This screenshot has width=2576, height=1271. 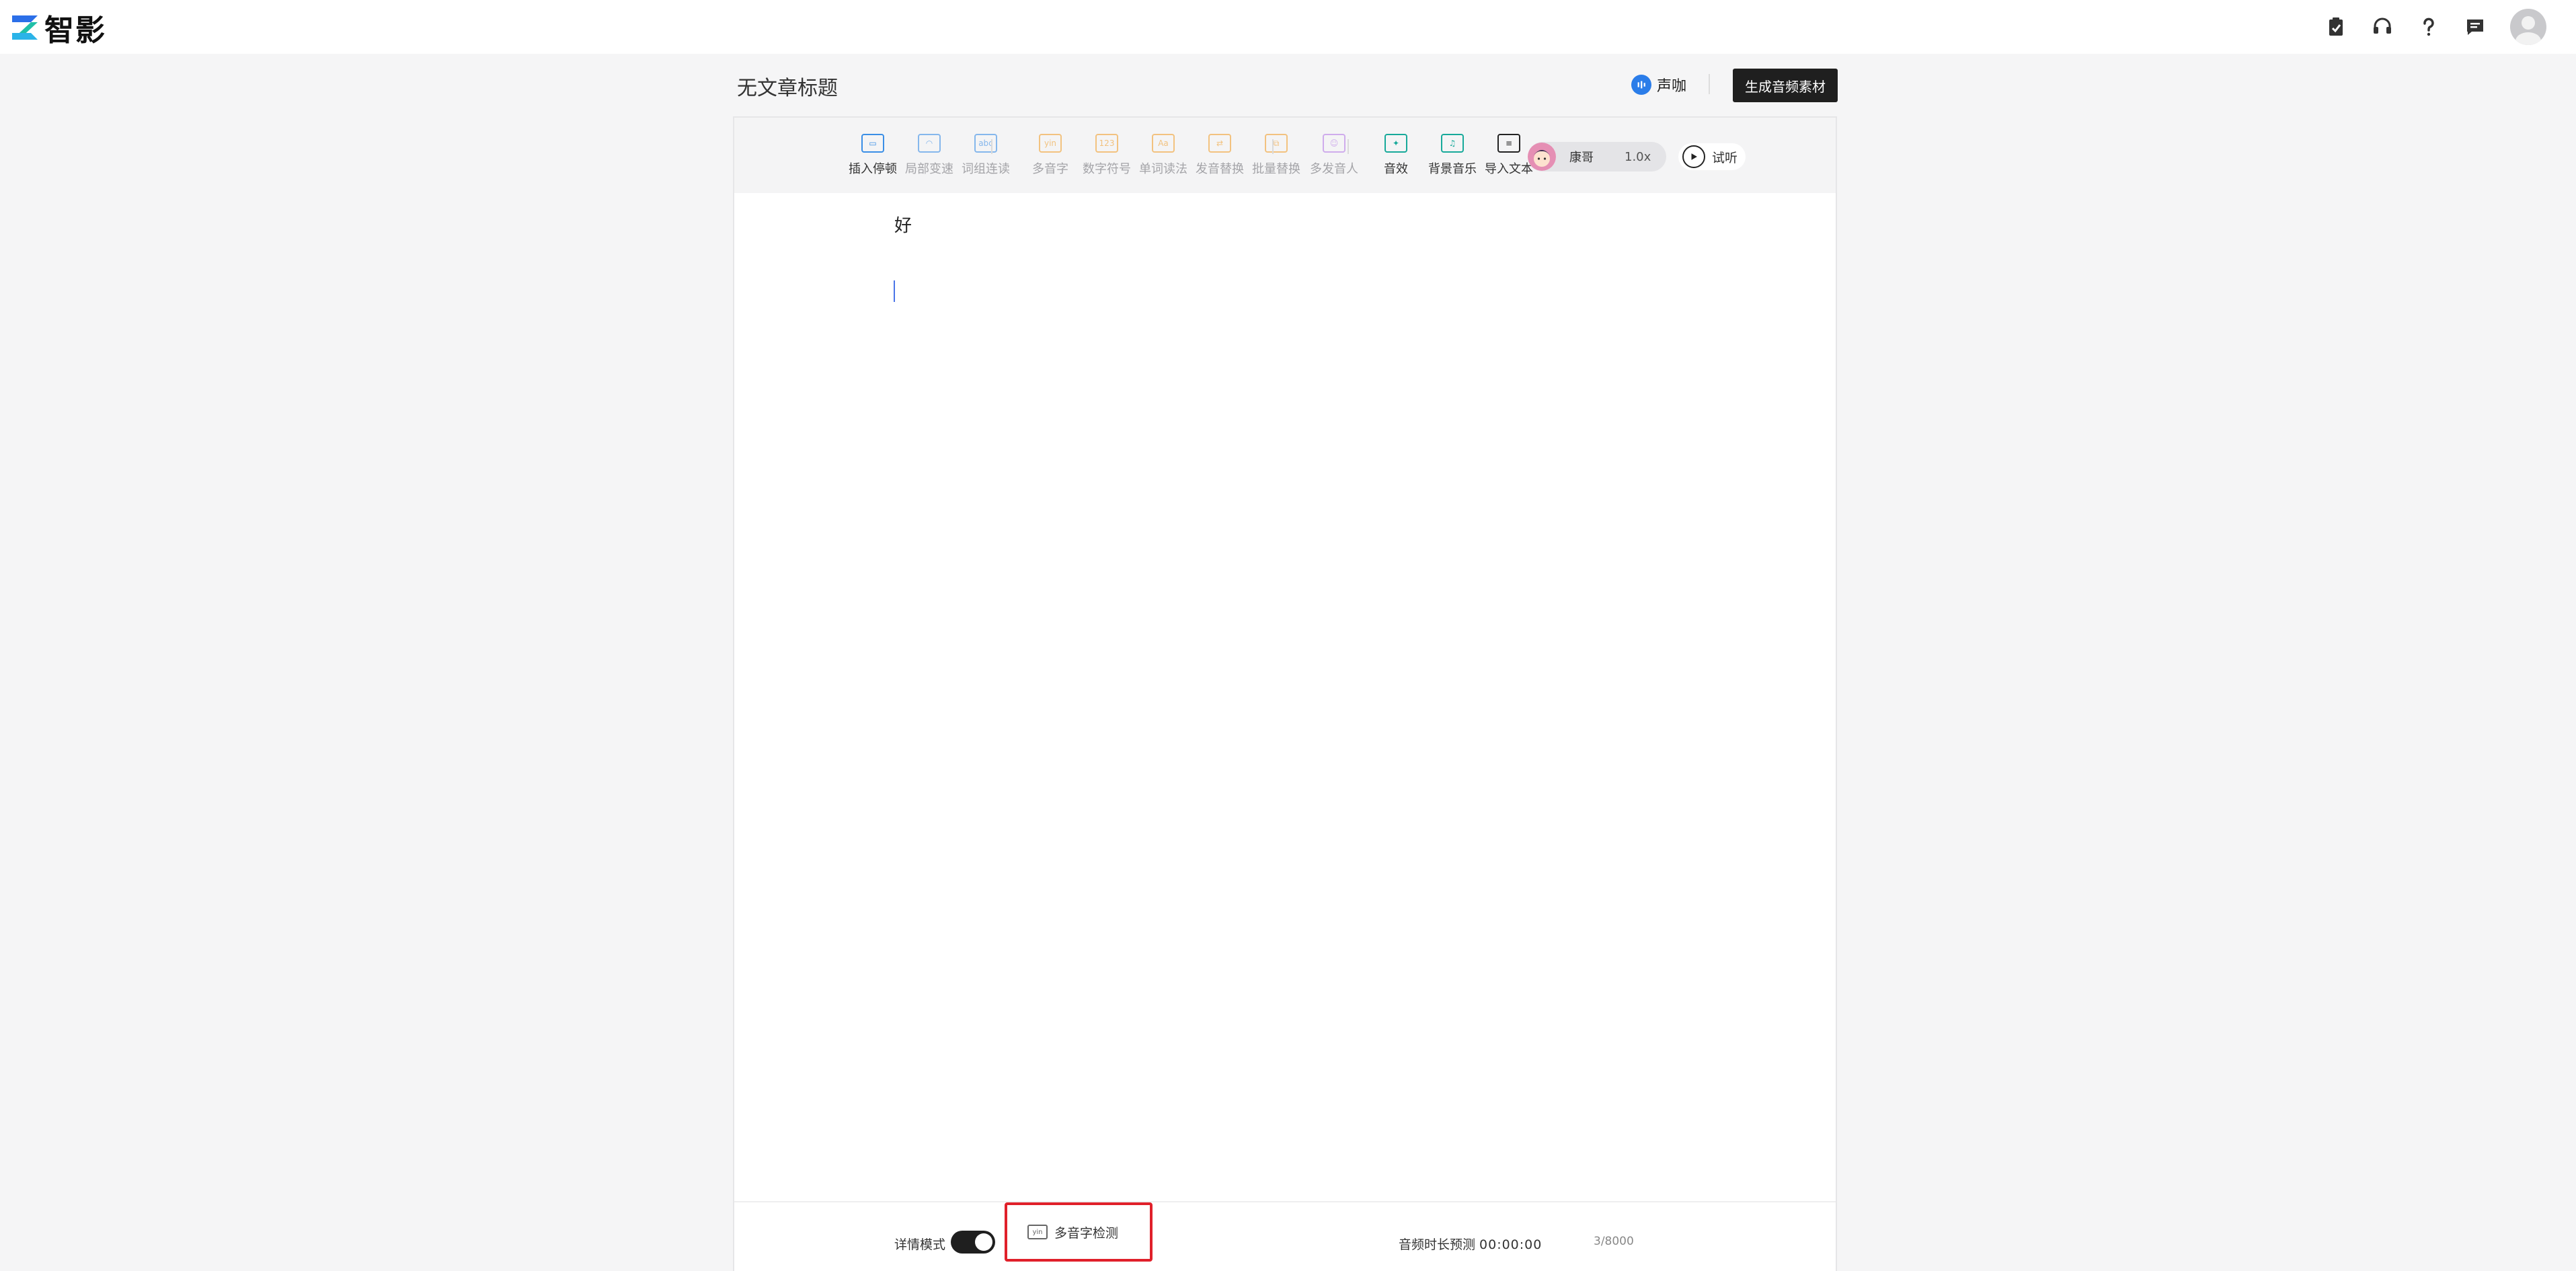 What do you see at coordinates (2382, 27) in the screenshot?
I see `headset-support-icon` at bounding box center [2382, 27].